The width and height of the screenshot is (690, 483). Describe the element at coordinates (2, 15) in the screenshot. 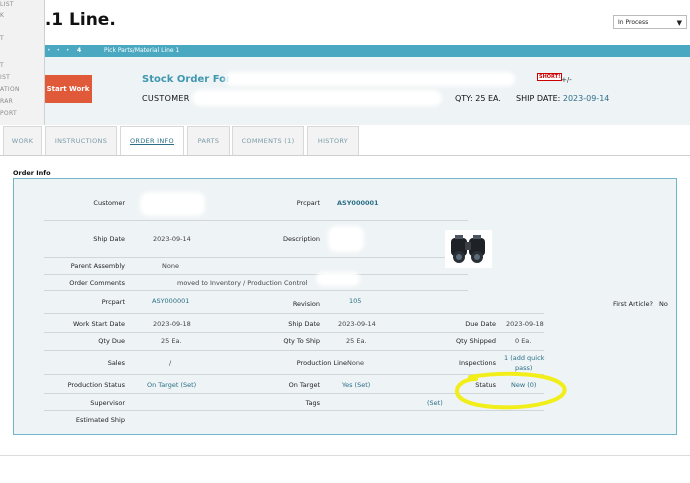

I see `menu-item: K` at that location.